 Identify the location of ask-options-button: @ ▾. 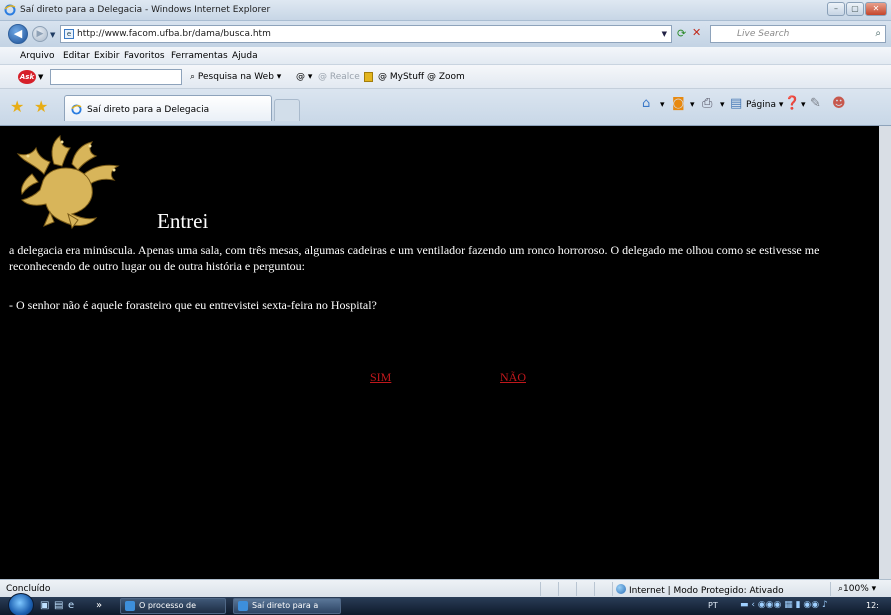
(304, 77).